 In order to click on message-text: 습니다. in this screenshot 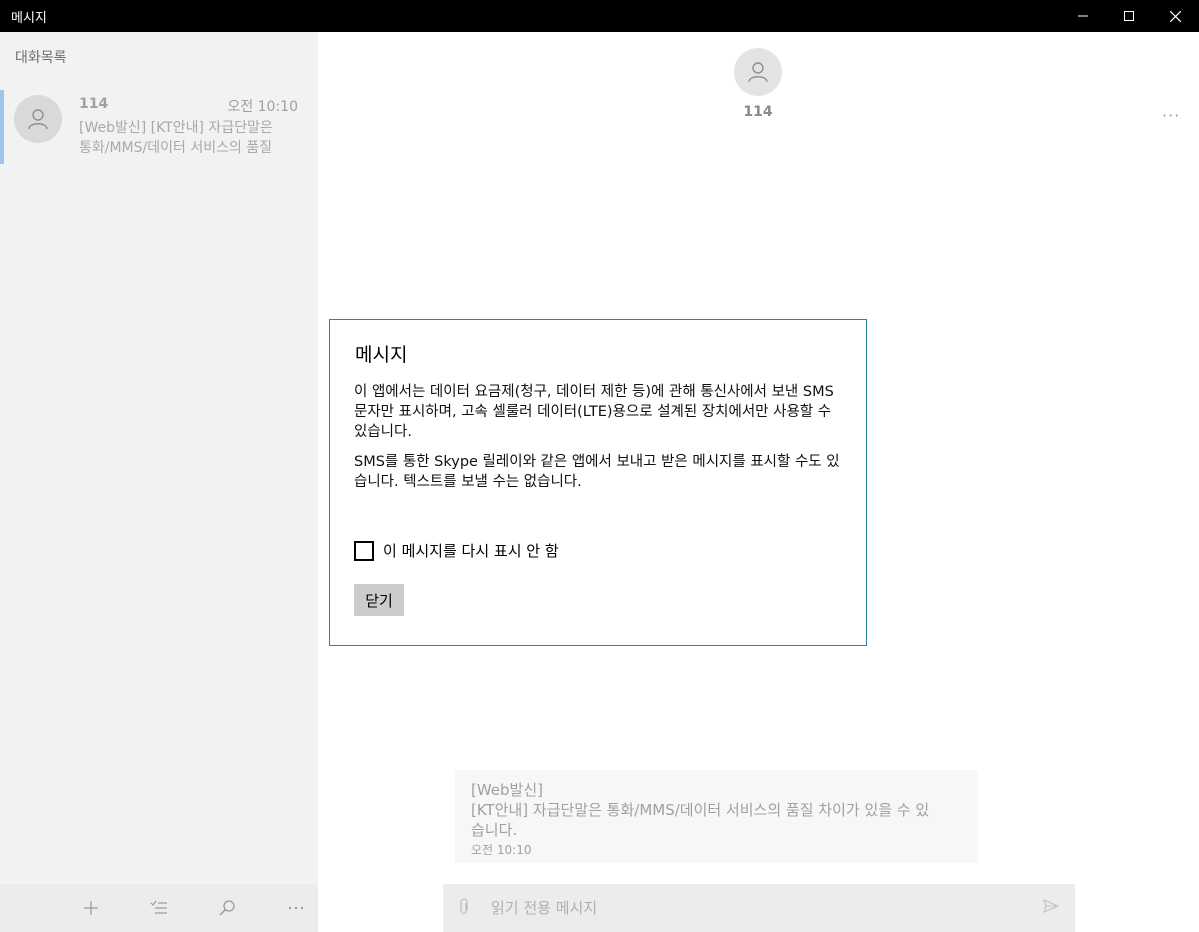, I will do `click(494, 830)`.